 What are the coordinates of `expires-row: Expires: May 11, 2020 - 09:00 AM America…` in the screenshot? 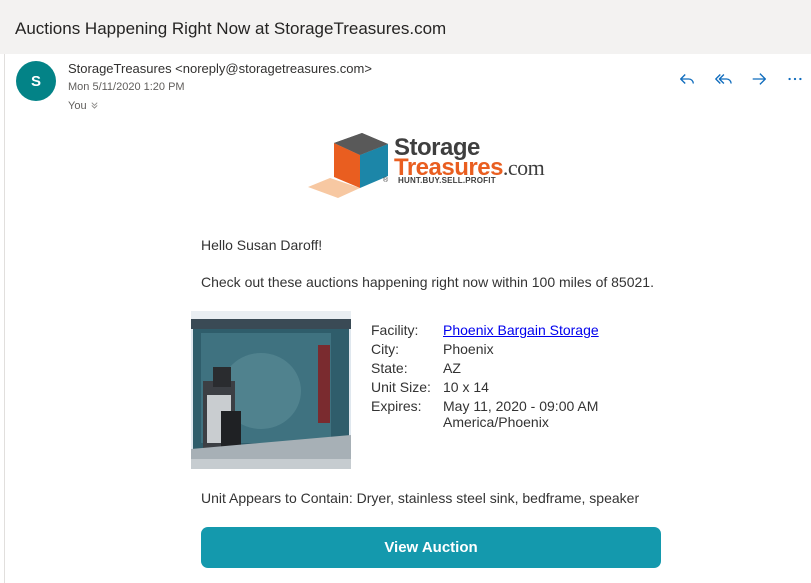 It's located at (507, 413).